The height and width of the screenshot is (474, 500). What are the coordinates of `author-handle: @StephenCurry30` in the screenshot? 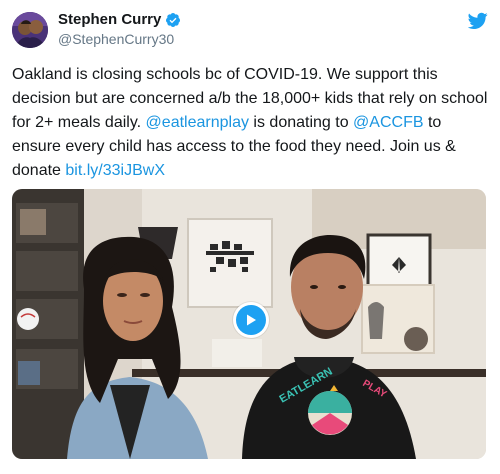 It's located at (116, 39).